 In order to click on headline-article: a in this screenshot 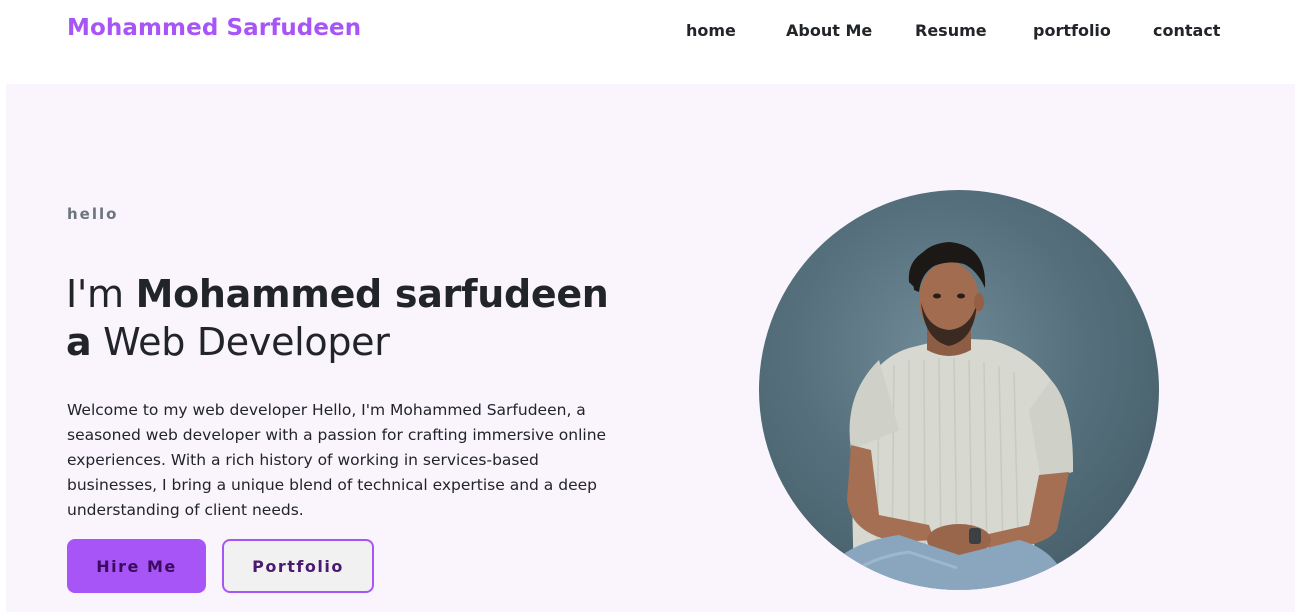, I will do `click(79, 342)`.